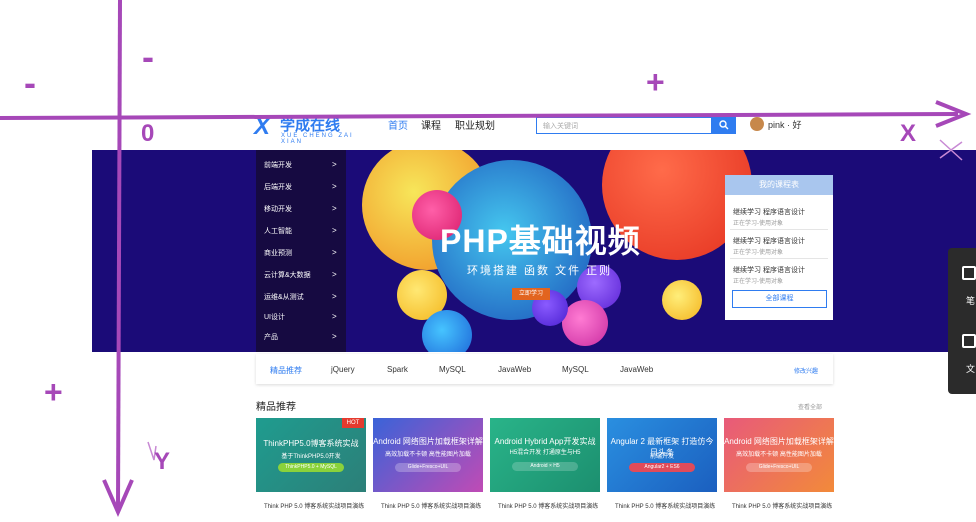 The height and width of the screenshot is (522, 976). I want to click on scribble-mark, so click(951, 150).